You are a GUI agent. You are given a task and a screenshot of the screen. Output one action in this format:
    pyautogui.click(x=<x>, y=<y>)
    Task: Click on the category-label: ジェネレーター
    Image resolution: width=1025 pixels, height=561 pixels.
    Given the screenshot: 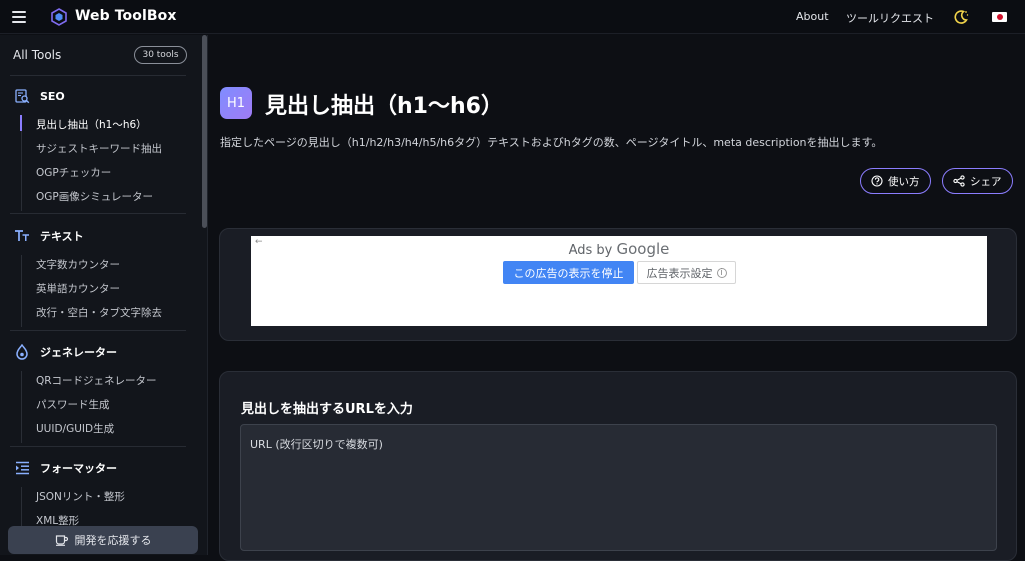 What is the action you would take?
    pyautogui.click(x=78, y=352)
    